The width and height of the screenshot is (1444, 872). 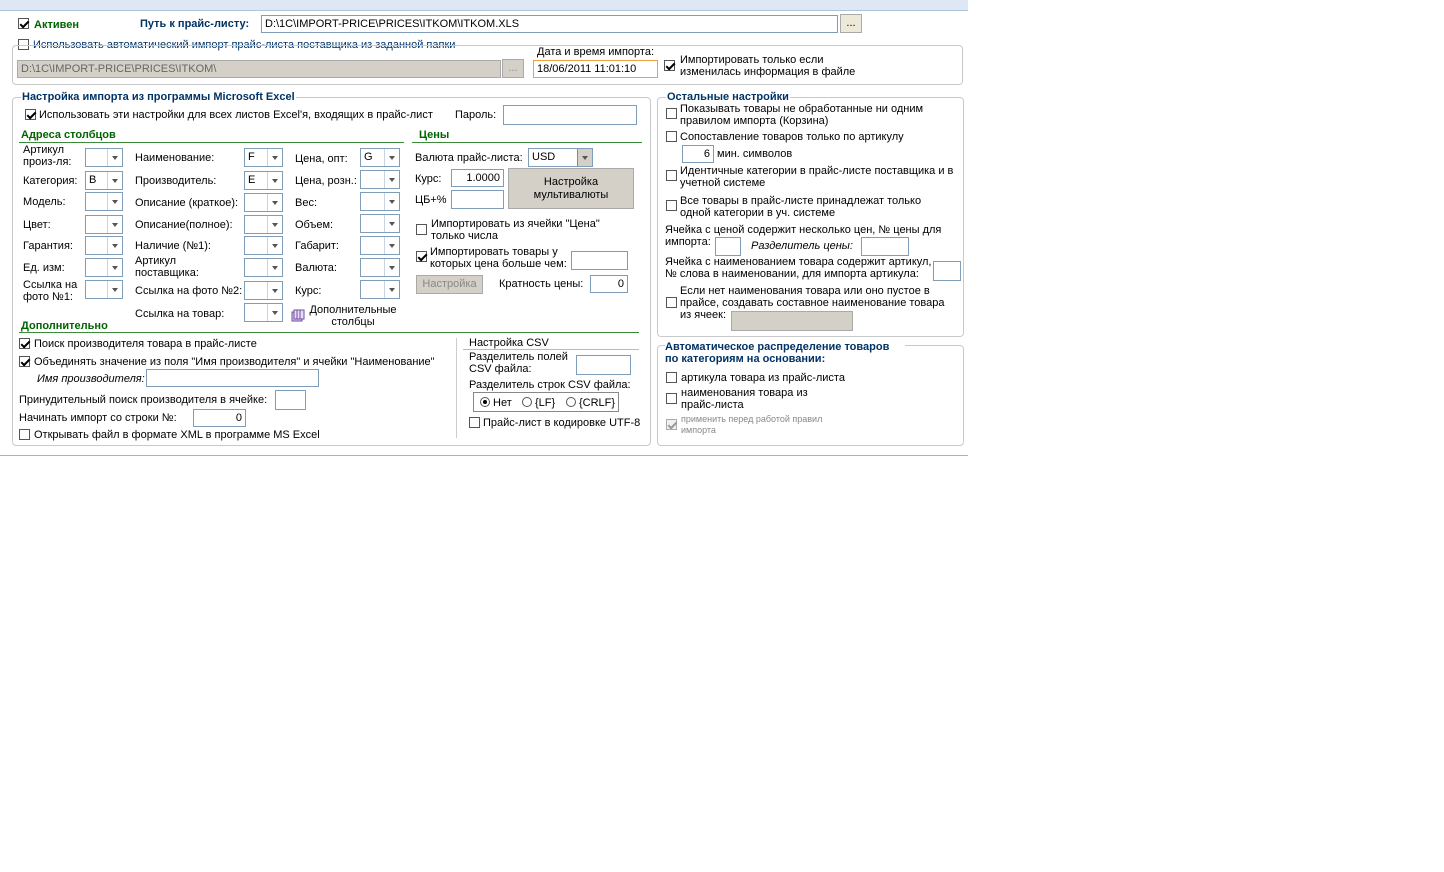 I want to click on col-product-link-combo, so click(x=263, y=312).